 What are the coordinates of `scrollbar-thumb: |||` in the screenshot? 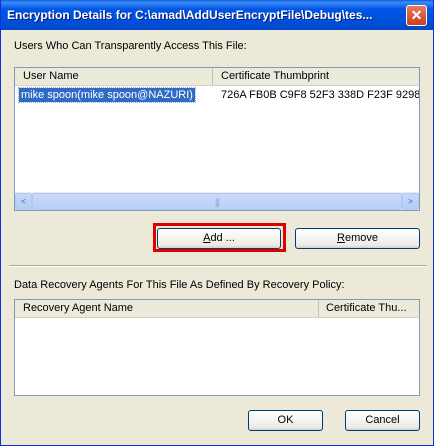 It's located at (217, 201).